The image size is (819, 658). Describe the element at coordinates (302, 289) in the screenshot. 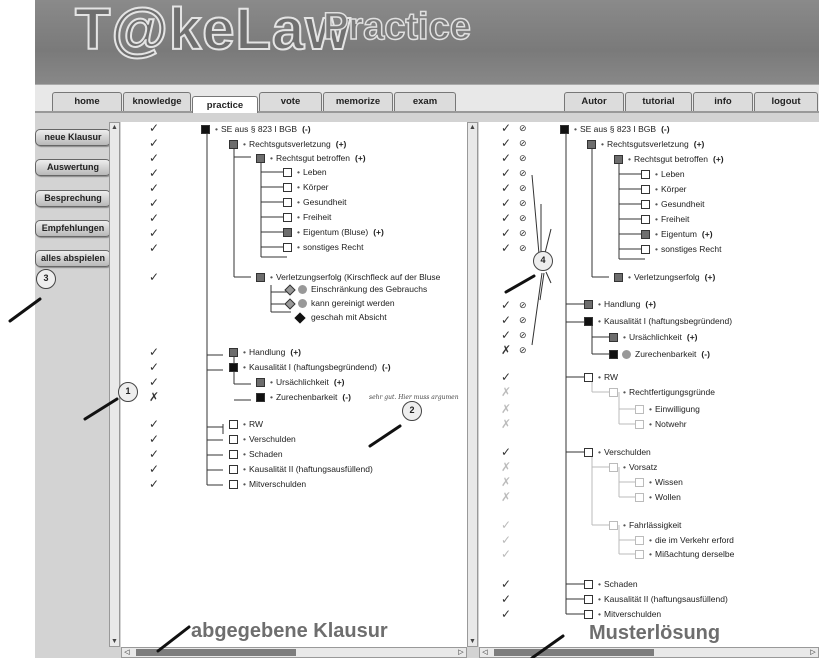

I see `circle-icon` at that location.